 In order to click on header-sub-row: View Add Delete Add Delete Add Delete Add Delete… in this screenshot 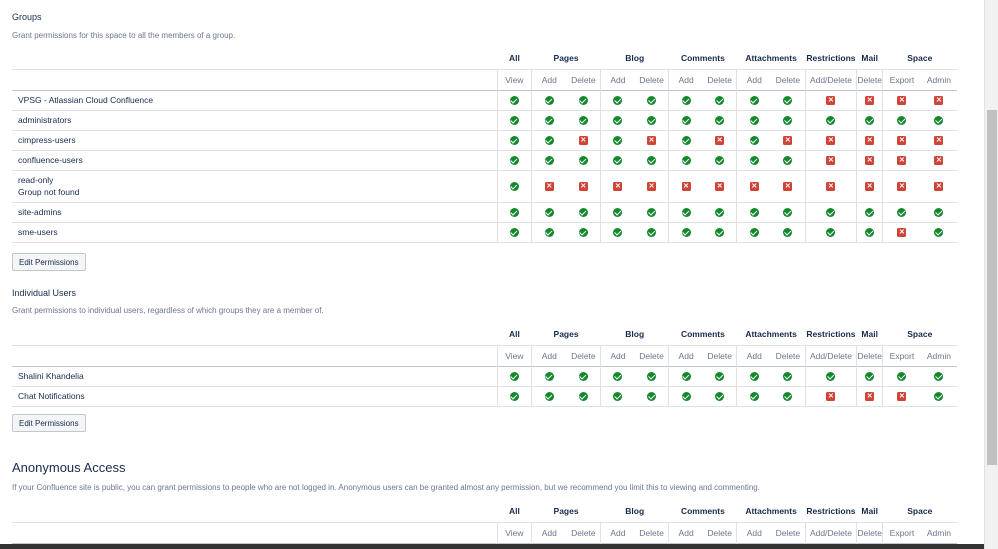, I will do `click(484, 355)`.